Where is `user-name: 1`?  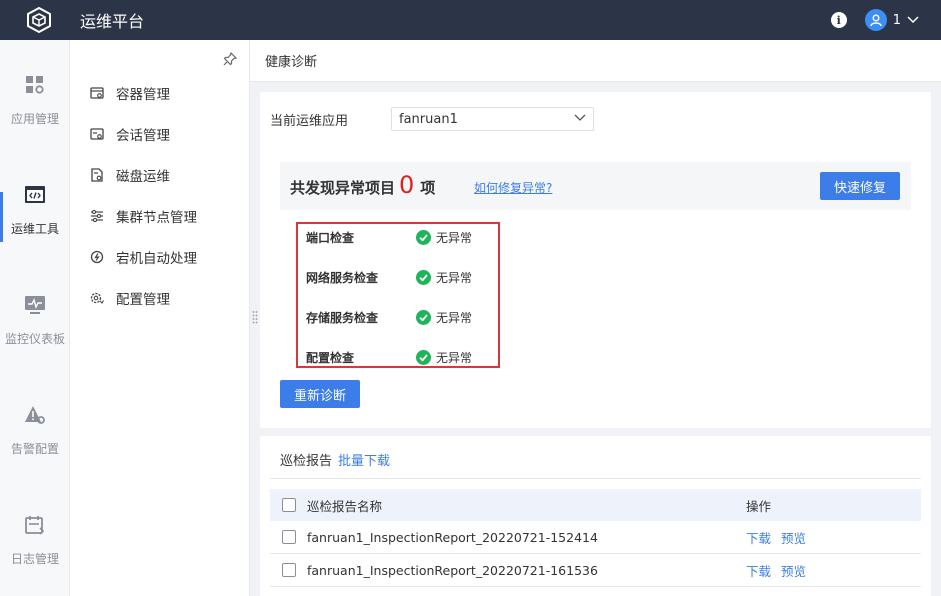
user-name: 1 is located at coordinates (897, 20).